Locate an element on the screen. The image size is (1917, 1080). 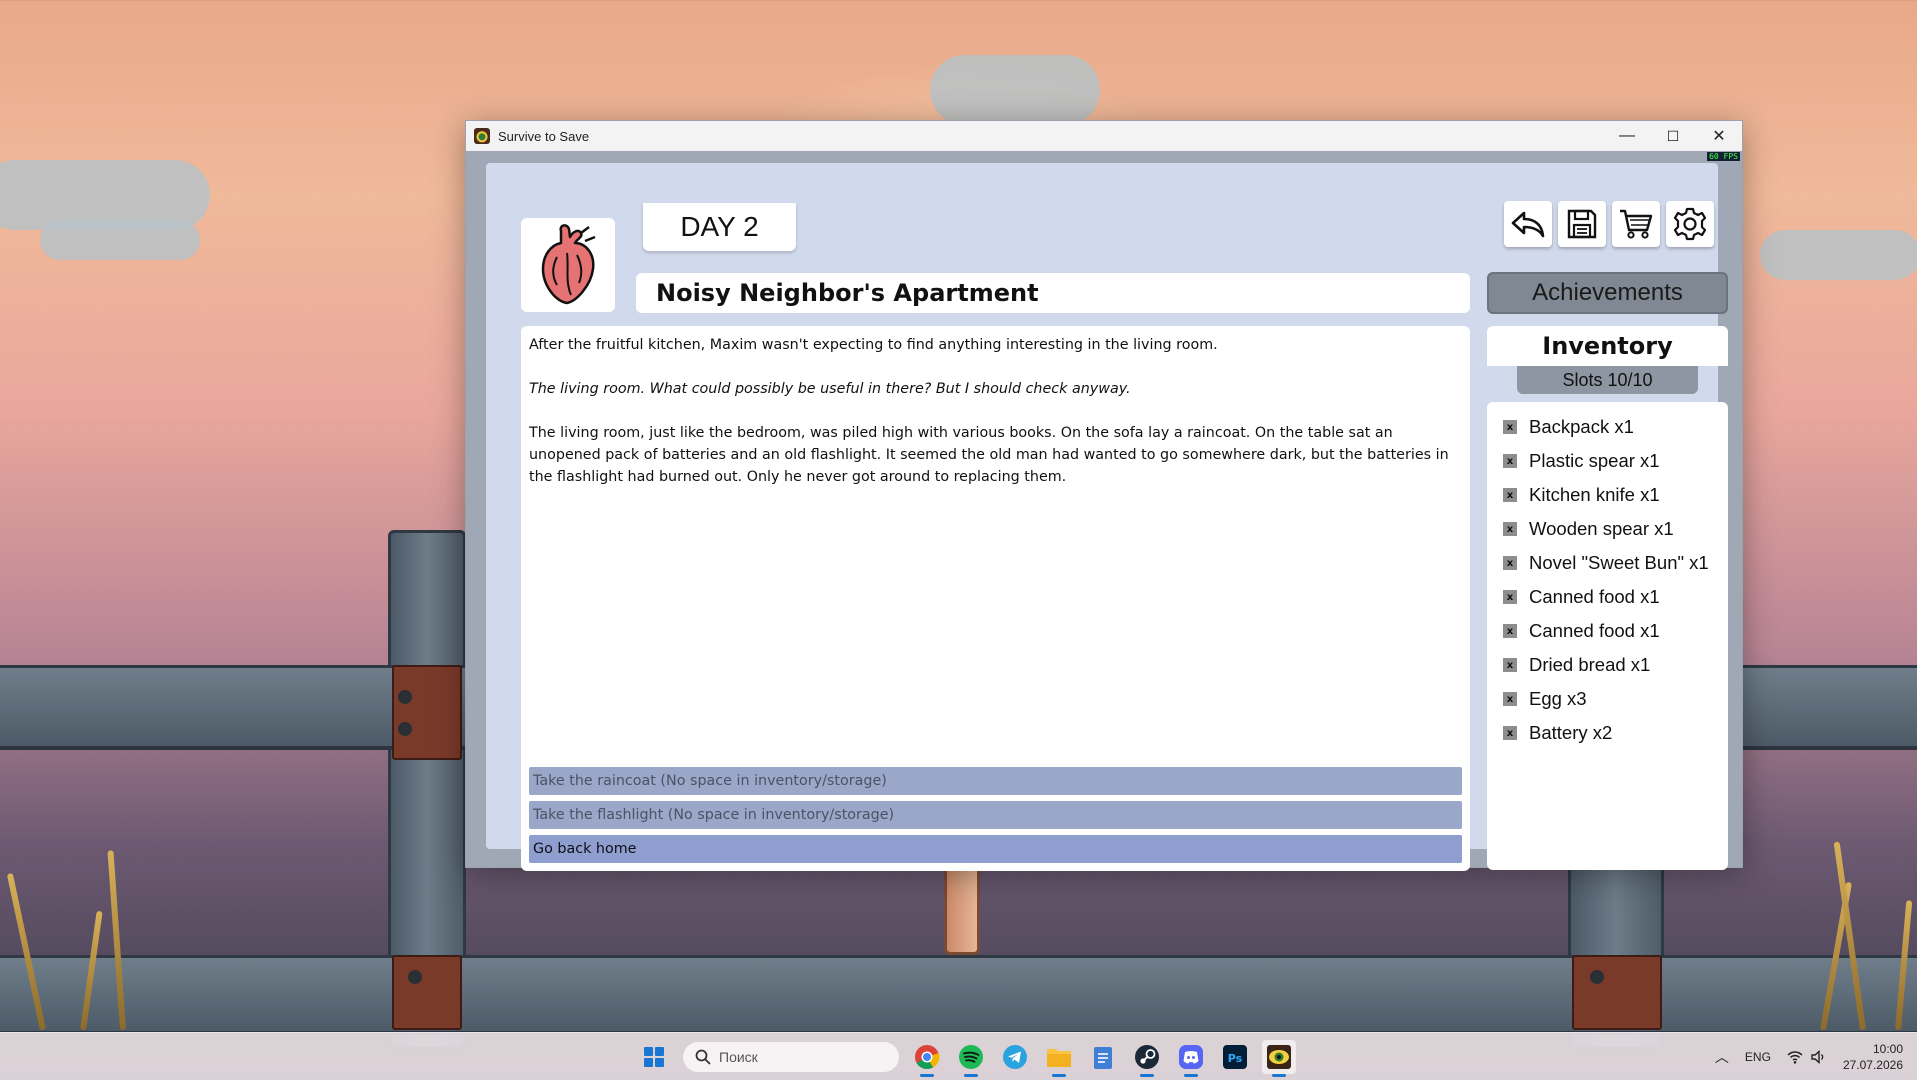
spotify-icon is located at coordinates (971, 1057).